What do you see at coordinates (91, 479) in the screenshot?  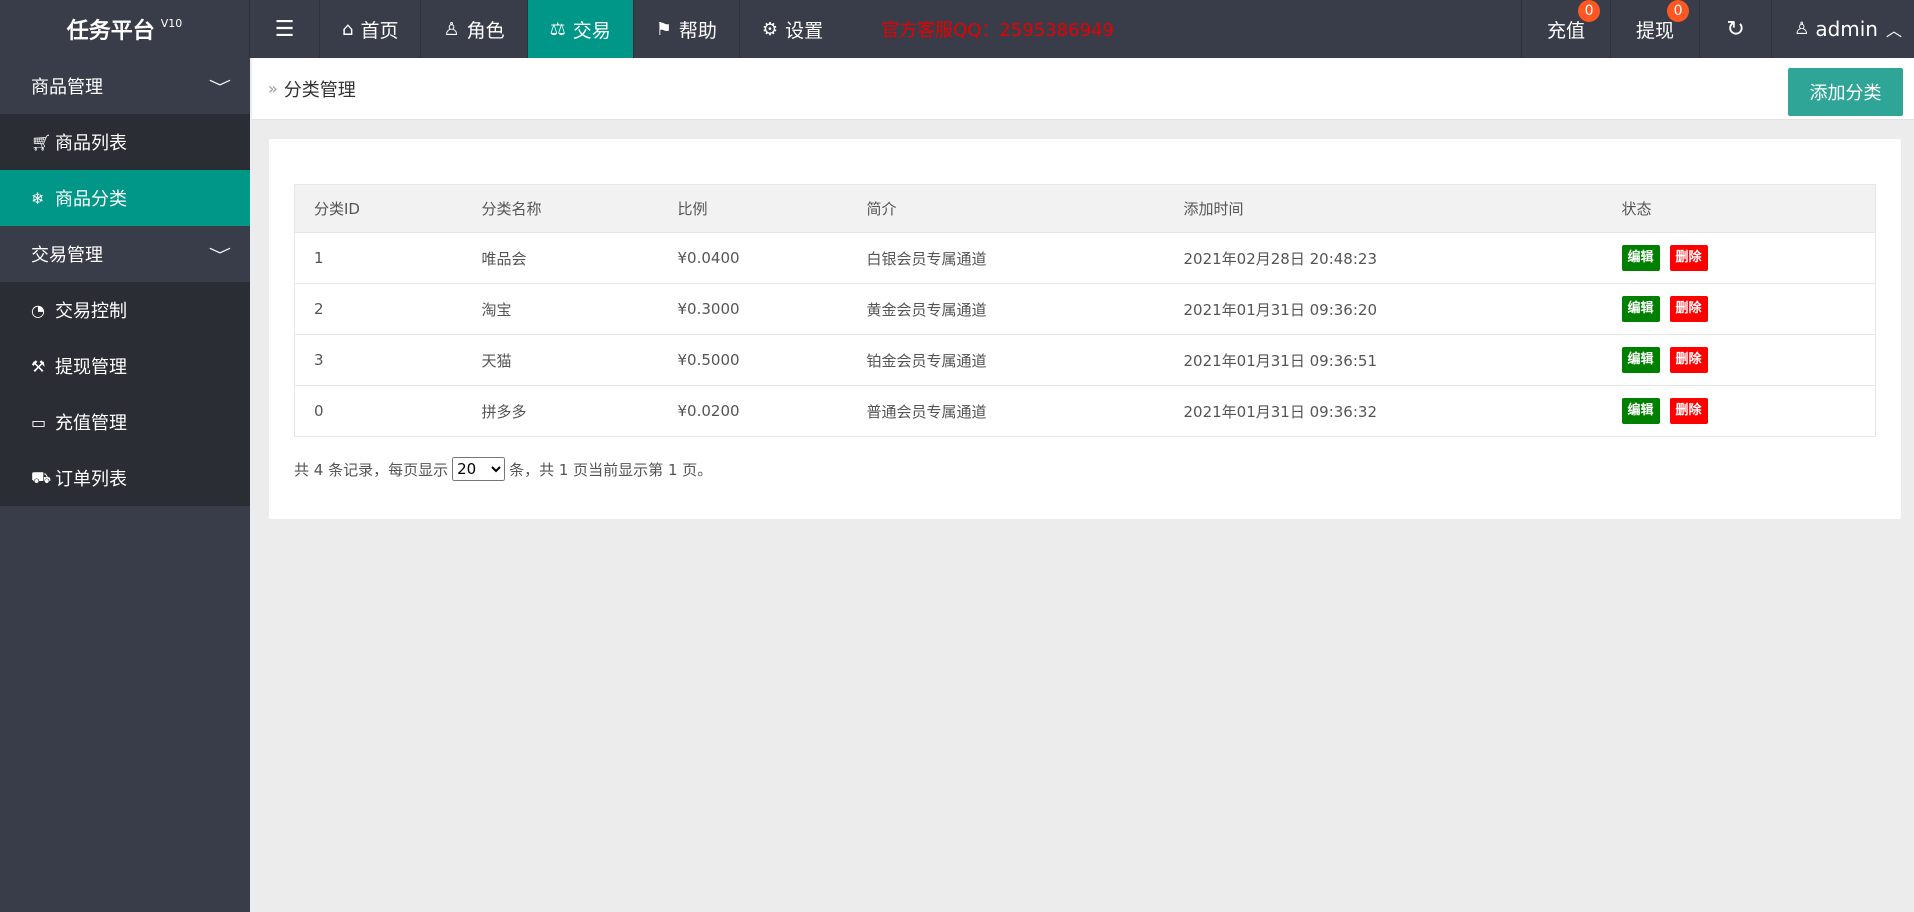 I see `sidebar-item-label: 订单列表` at bounding box center [91, 479].